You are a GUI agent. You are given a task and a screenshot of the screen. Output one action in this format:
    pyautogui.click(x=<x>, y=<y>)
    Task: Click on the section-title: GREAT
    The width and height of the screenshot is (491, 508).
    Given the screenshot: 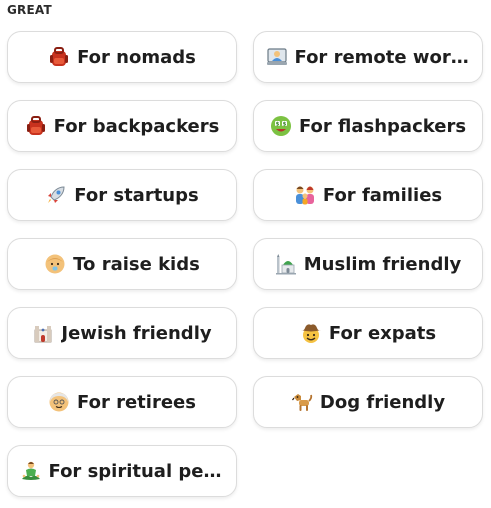 What is the action you would take?
    pyautogui.click(x=29, y=10)
    